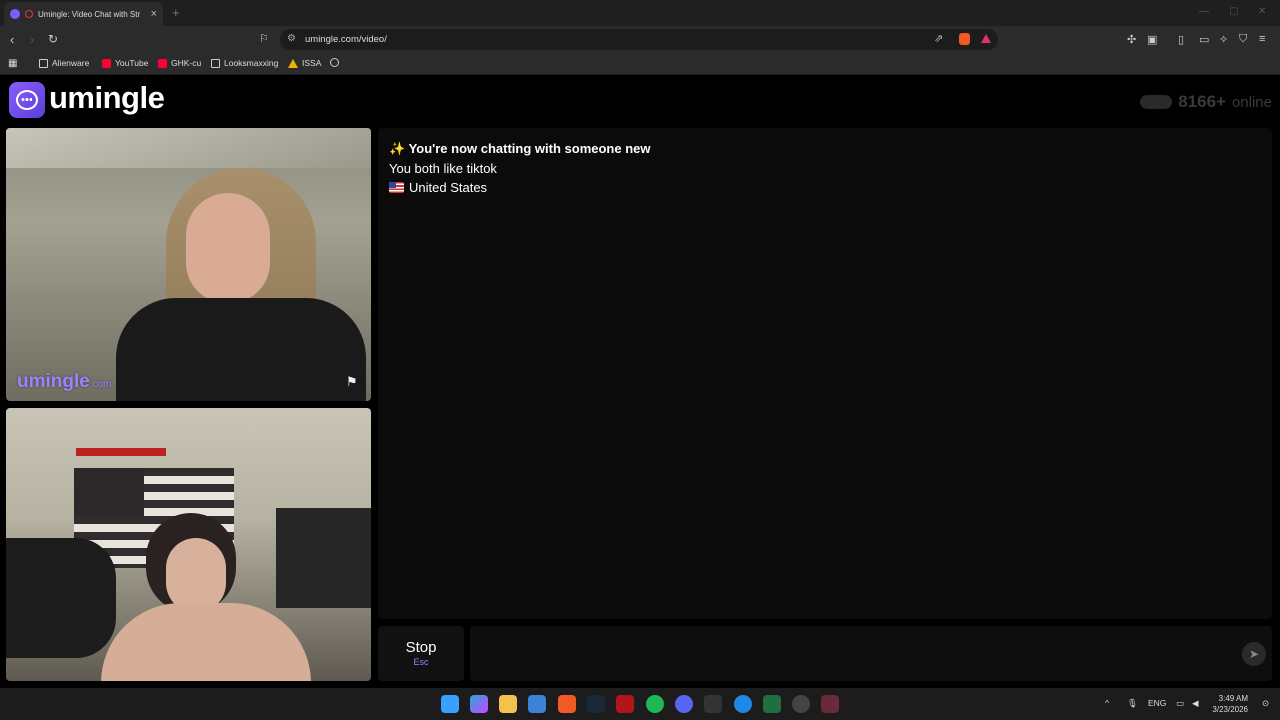 The height and width of the screenshot is (720, 1280). I want to click on chat-intro-message: ✨ You're now chatting with someone new, so click(520, 148).